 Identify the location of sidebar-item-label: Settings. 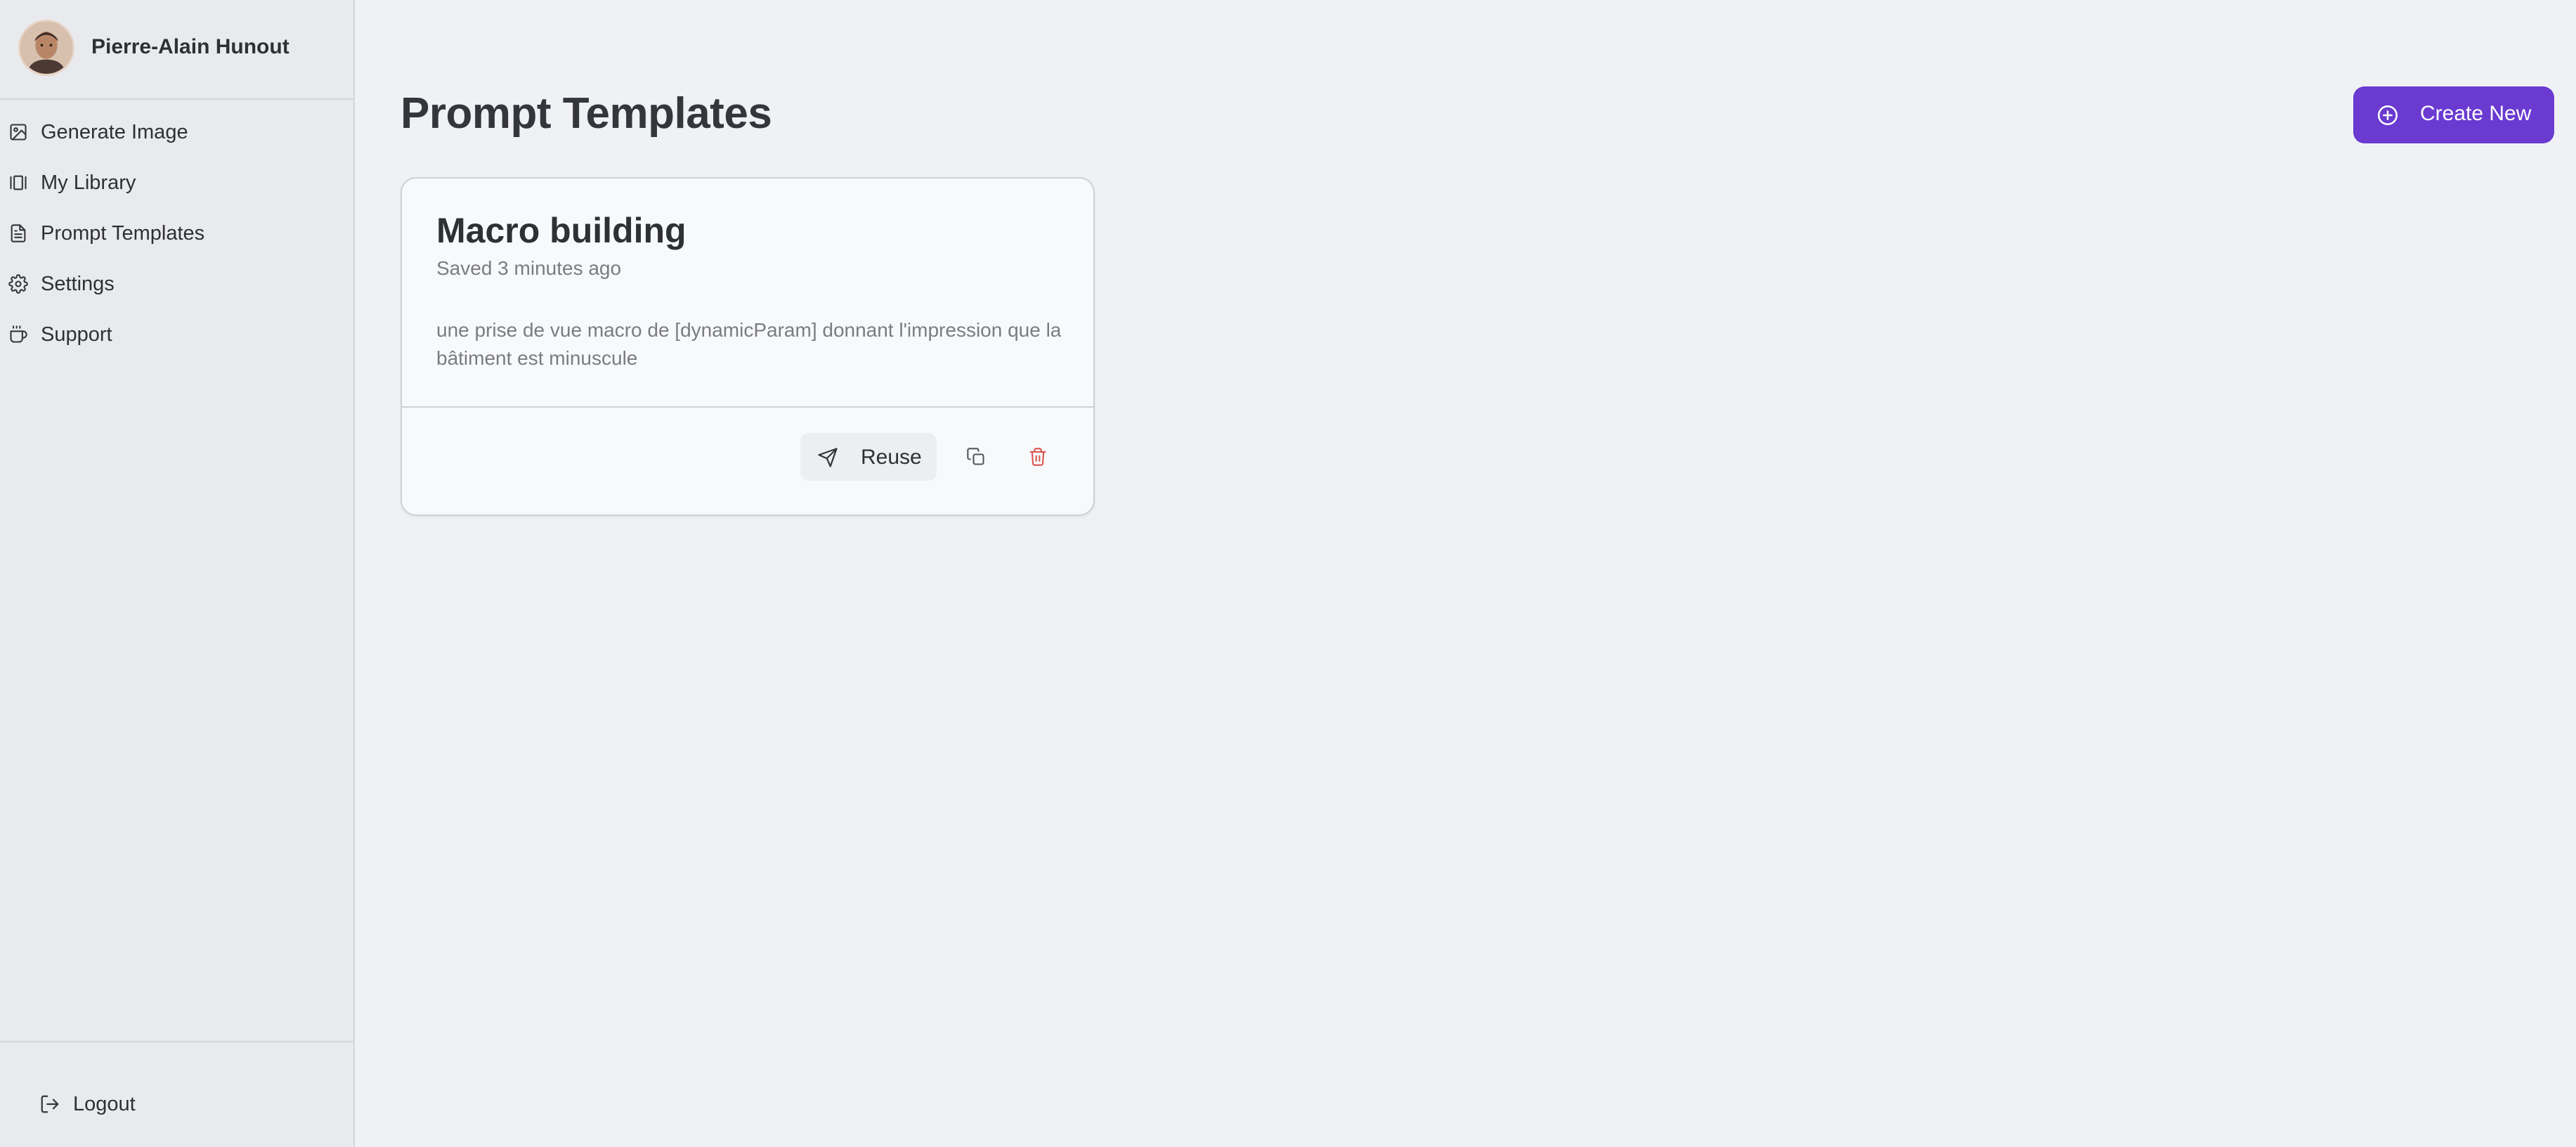
(78, 284).